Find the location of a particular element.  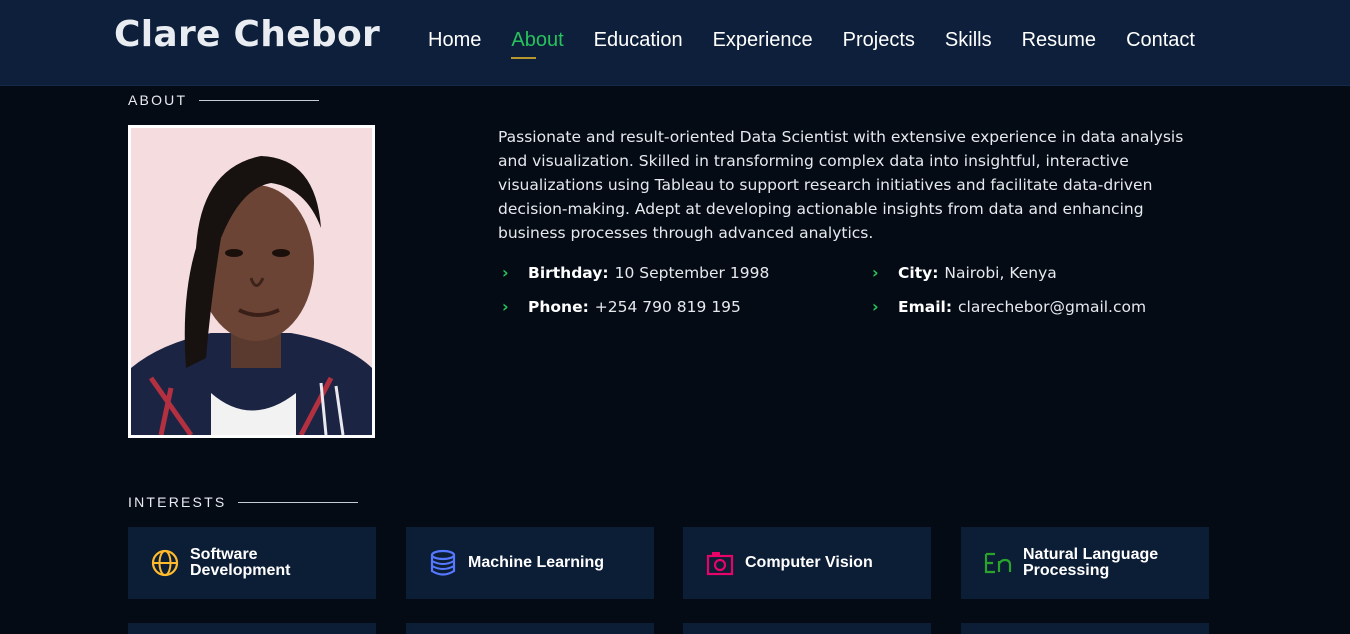

detail-email: › Email: clarechebor@gmail.com is located at coordinates (1009, 306).